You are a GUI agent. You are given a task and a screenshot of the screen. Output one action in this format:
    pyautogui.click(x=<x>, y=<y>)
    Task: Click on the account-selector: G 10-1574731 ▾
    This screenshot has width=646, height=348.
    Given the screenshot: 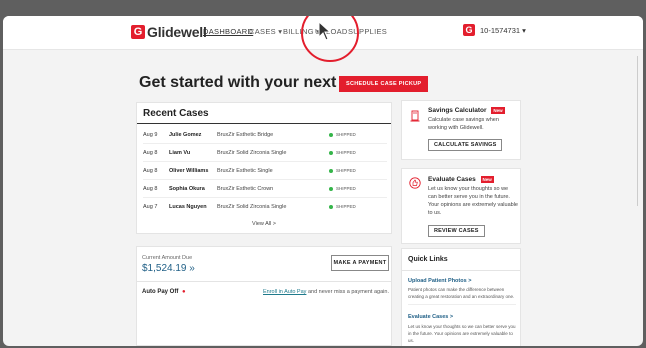 What is the action you would take?
    pyautogui.click(x=494, y=30)
    